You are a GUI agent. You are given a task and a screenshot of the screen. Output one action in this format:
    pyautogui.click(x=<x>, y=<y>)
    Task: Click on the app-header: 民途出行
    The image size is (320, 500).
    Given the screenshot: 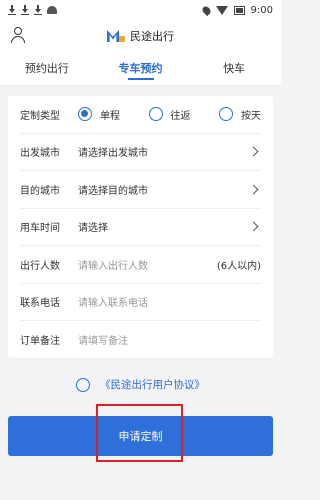 What is the action you would take?
    pyautogui.click(x=140, y=36)
    